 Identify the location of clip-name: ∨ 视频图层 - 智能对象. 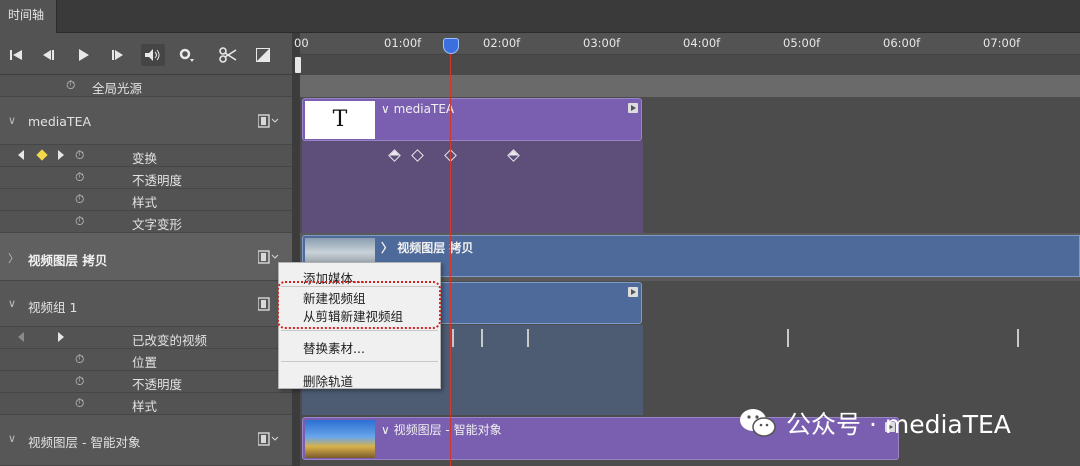
(441, 430).